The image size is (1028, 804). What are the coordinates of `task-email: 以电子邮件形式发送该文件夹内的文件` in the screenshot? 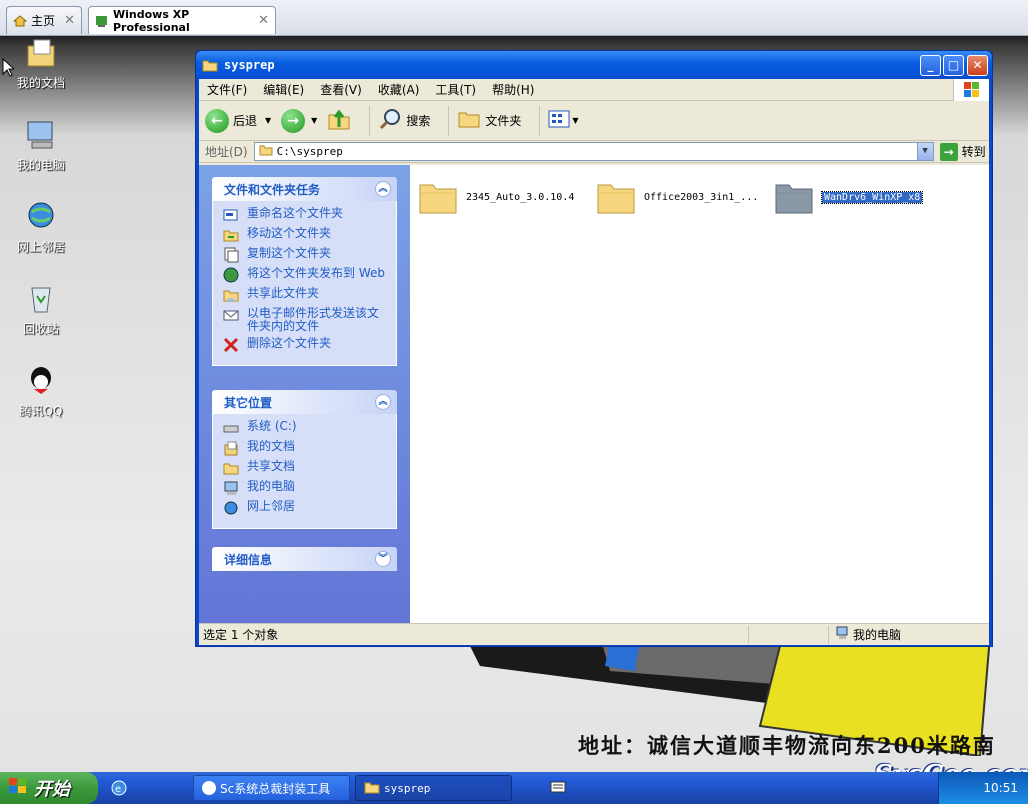 It's located at (305, 320).